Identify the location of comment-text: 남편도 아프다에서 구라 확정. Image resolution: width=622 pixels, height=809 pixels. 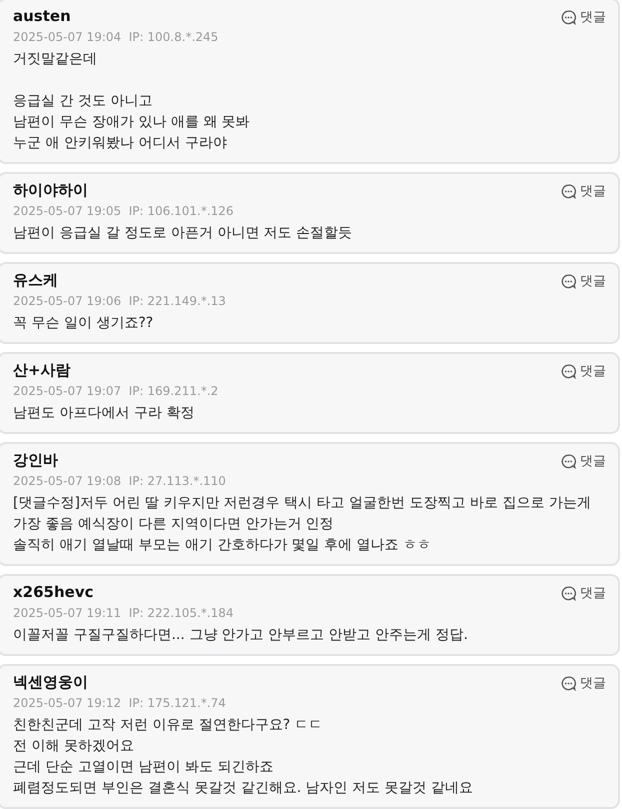
(104, 413).